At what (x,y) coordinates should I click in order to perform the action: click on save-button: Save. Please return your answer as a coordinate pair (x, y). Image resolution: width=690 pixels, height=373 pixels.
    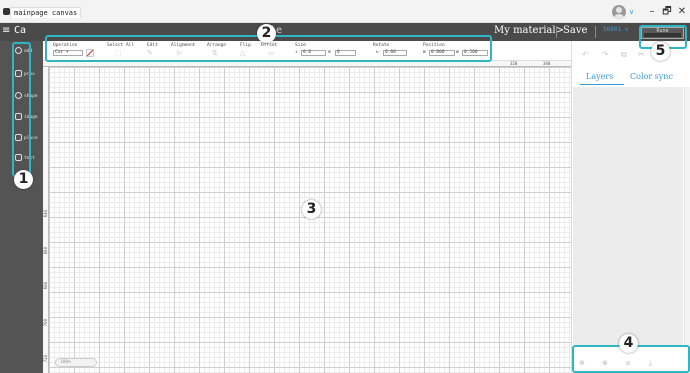
    Looking at the image, I should click on (575, 30).